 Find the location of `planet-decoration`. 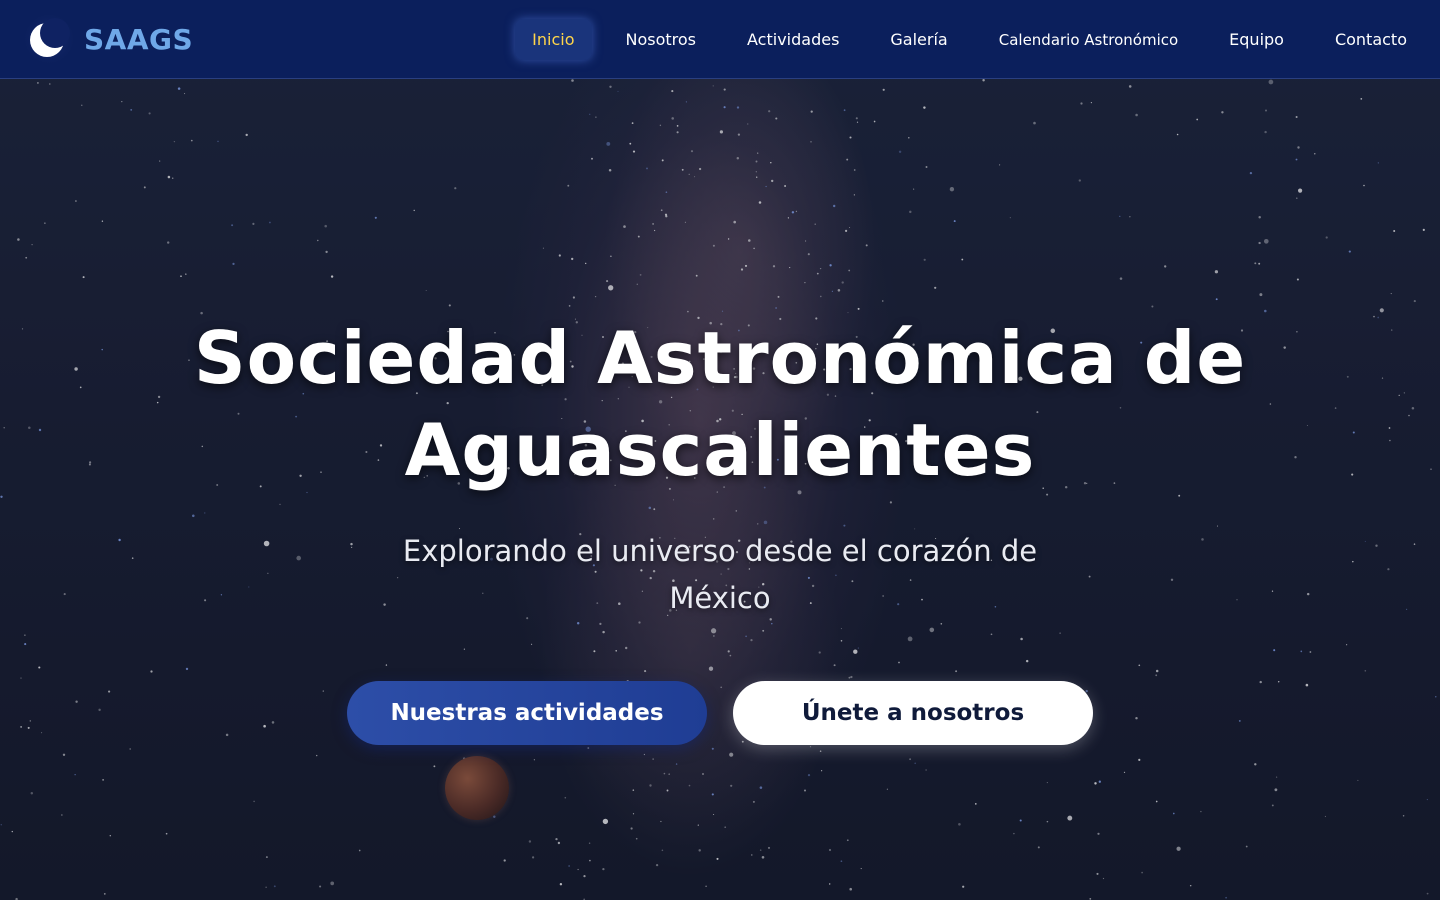

planet-decoration is located at coordinates (477, 788).